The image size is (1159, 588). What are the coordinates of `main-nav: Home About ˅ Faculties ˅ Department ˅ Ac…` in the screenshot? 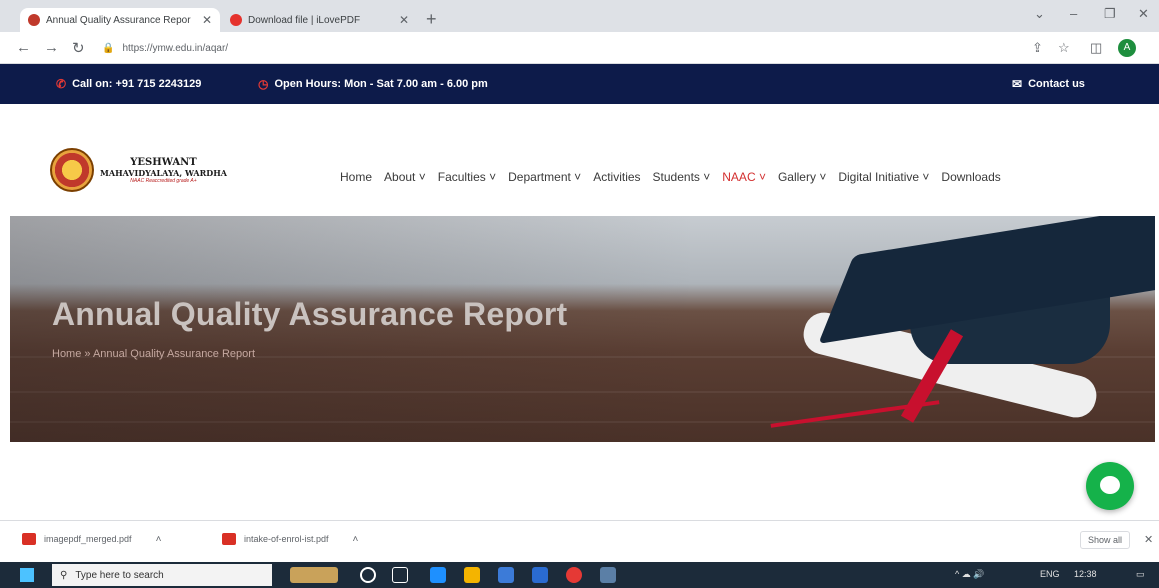 It's located at (676, 177).